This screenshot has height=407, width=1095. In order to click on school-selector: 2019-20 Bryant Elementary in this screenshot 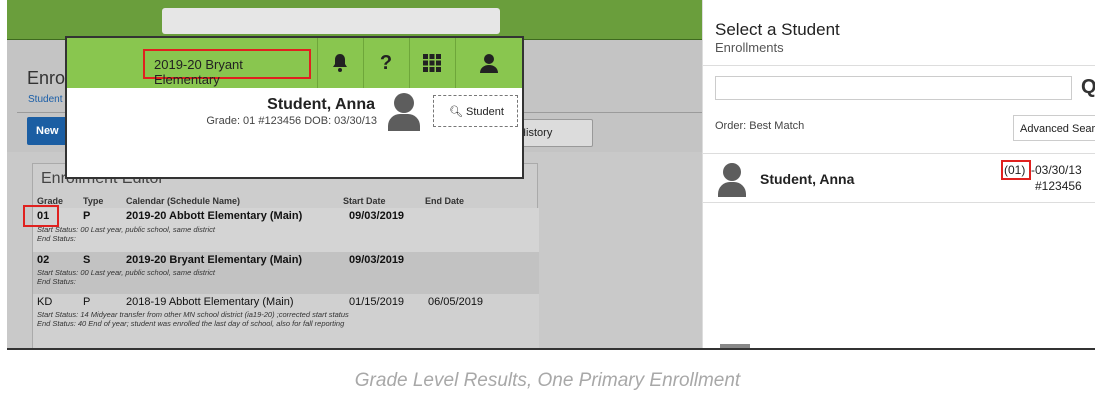, I will do `click(227, 68)`.